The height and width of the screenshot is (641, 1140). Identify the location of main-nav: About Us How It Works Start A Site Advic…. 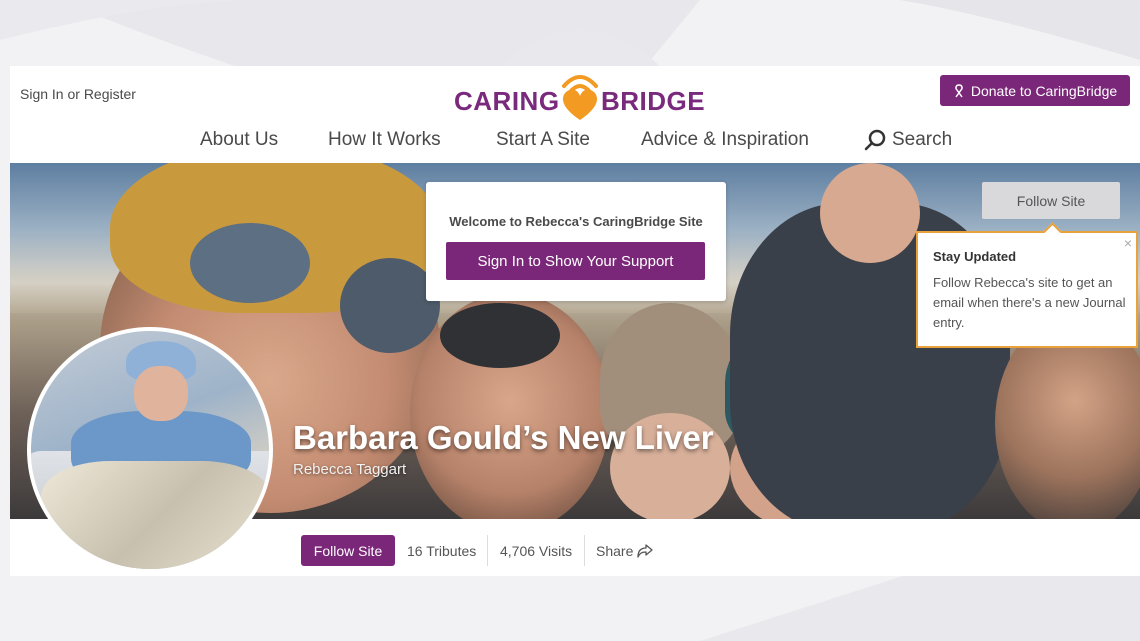
(575, 144).